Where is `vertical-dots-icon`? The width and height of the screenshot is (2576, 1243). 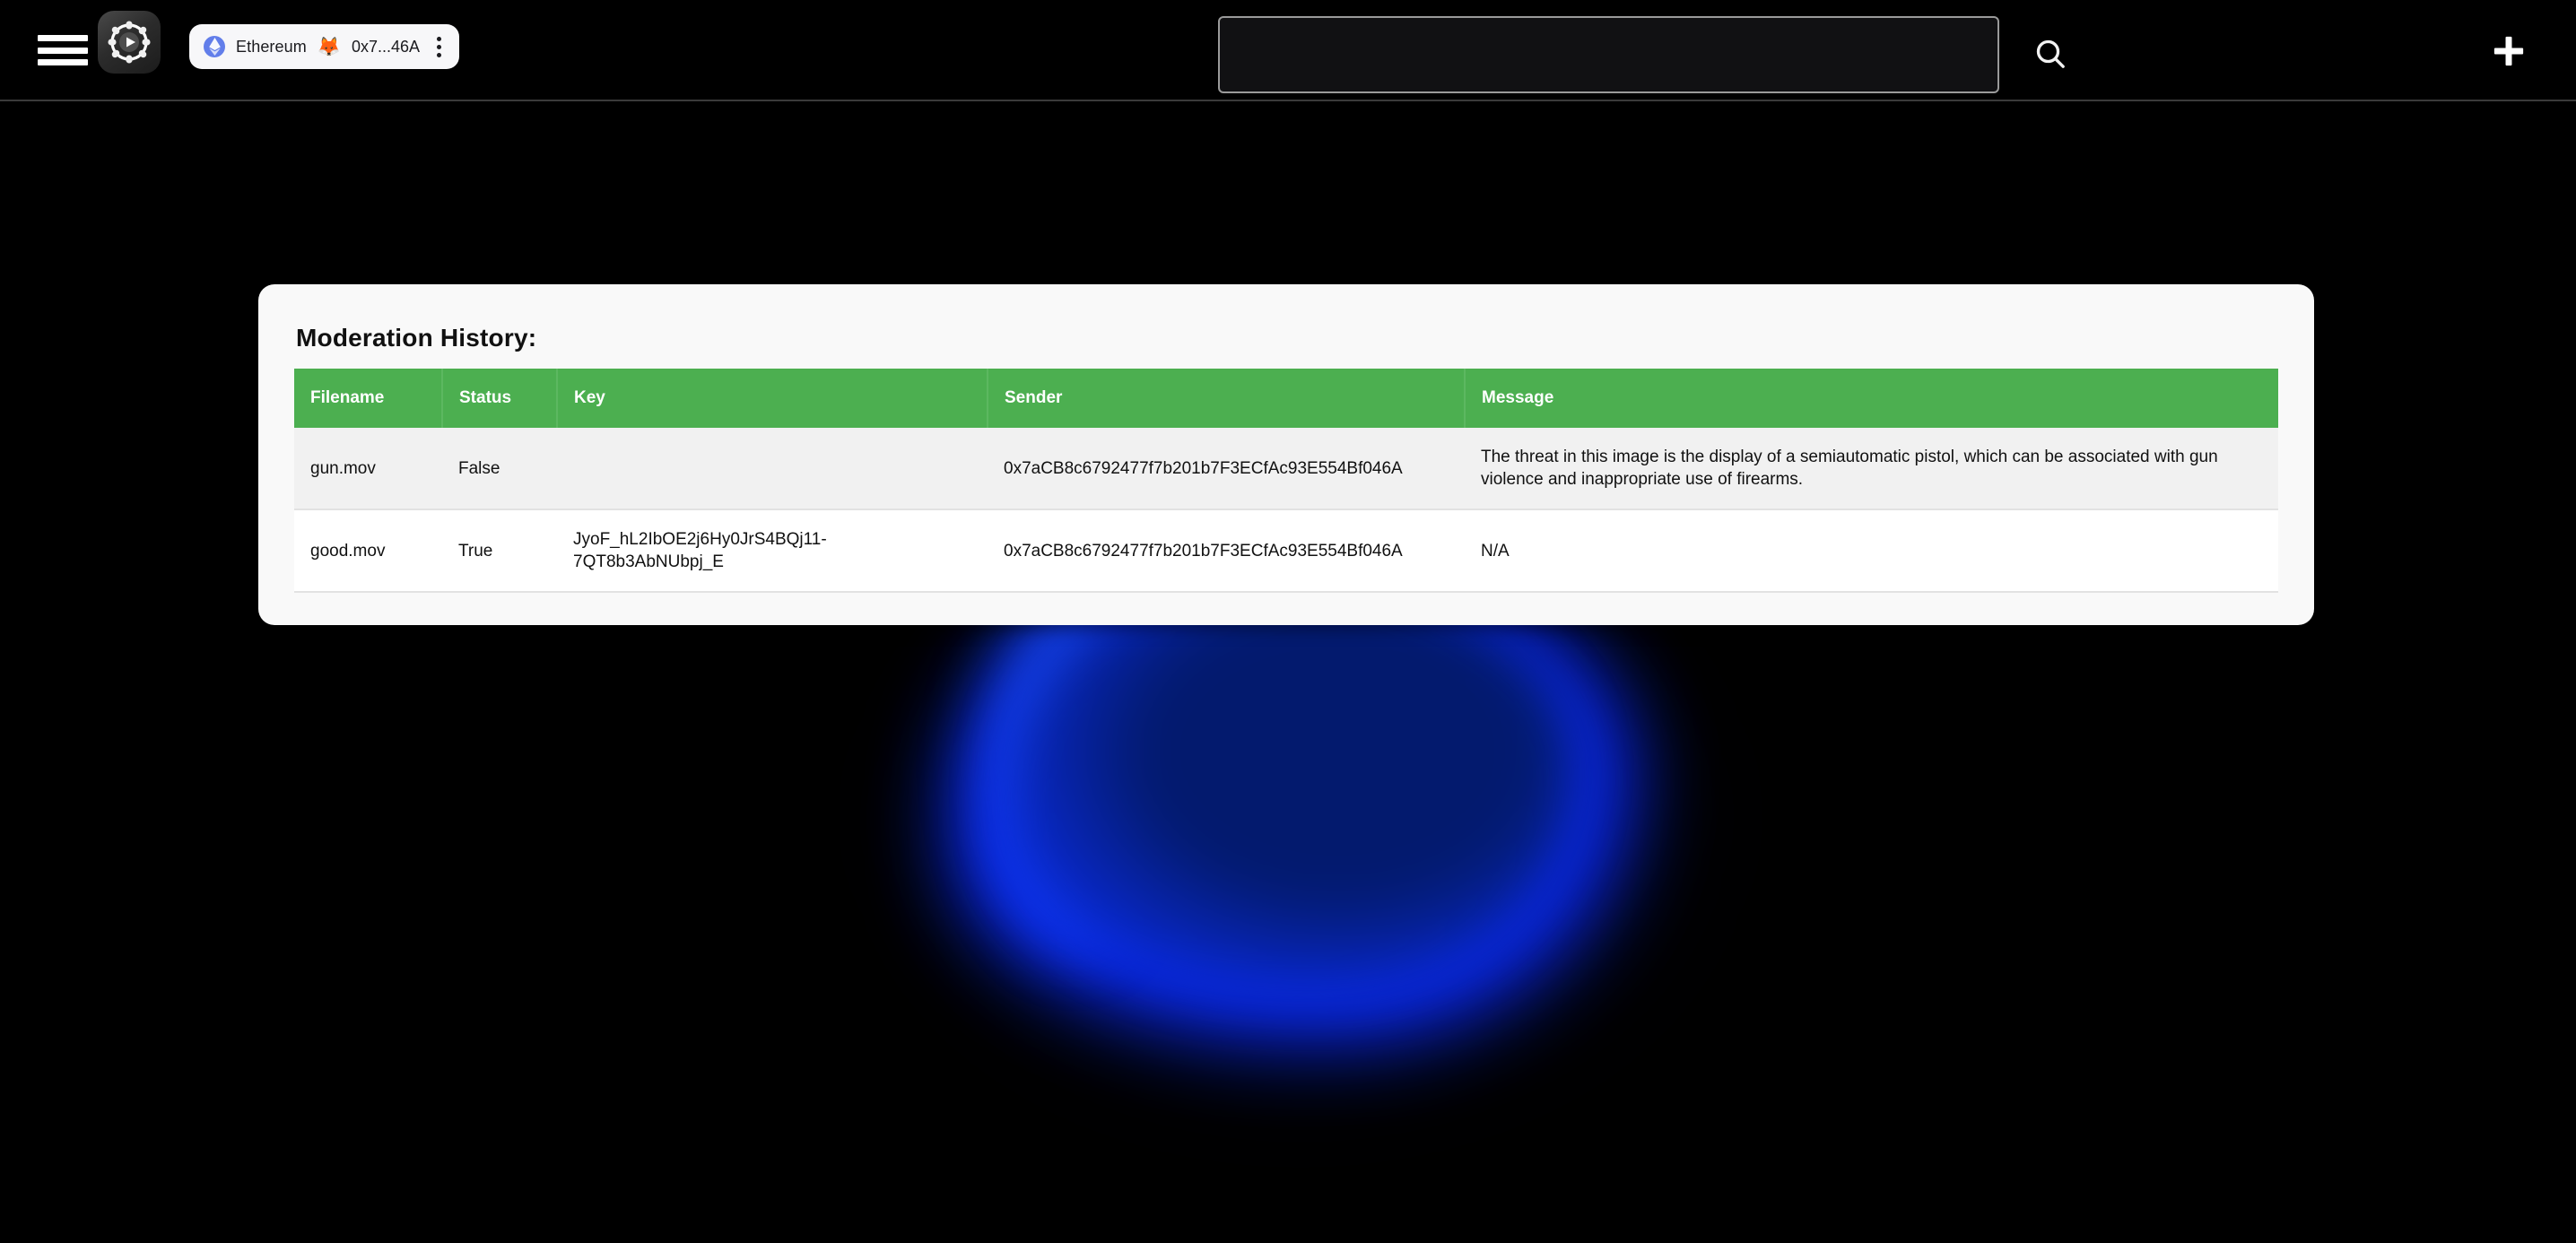
vertical-dots-icon is located at coordinates (439, 46).